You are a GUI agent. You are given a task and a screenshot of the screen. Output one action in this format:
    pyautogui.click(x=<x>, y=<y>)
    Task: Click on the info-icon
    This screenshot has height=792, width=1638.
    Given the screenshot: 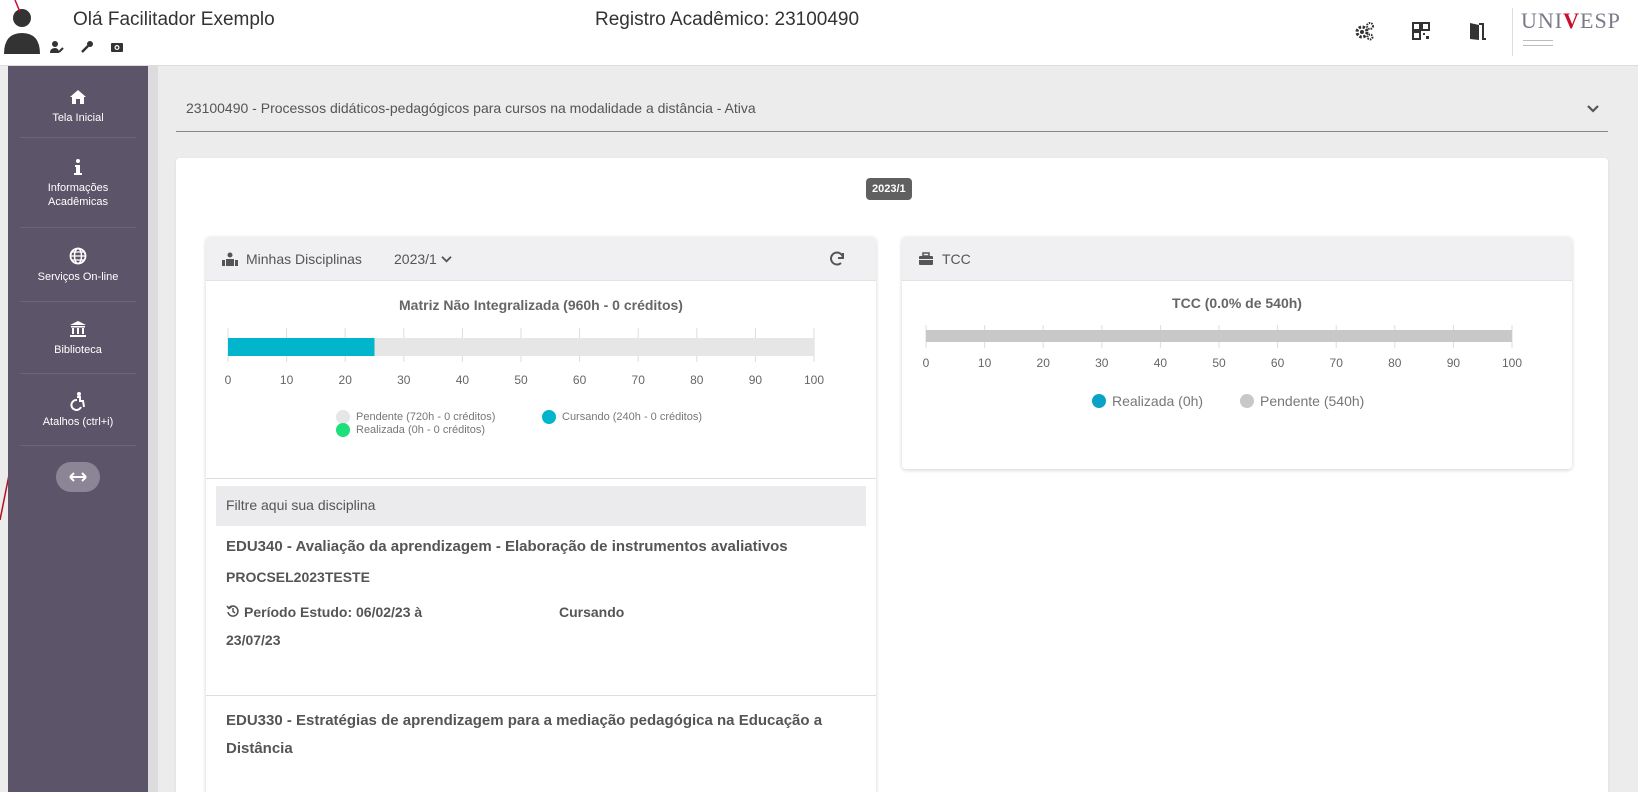 What is the action you would take?
    pyautogui.click(x=78, y=166)
    